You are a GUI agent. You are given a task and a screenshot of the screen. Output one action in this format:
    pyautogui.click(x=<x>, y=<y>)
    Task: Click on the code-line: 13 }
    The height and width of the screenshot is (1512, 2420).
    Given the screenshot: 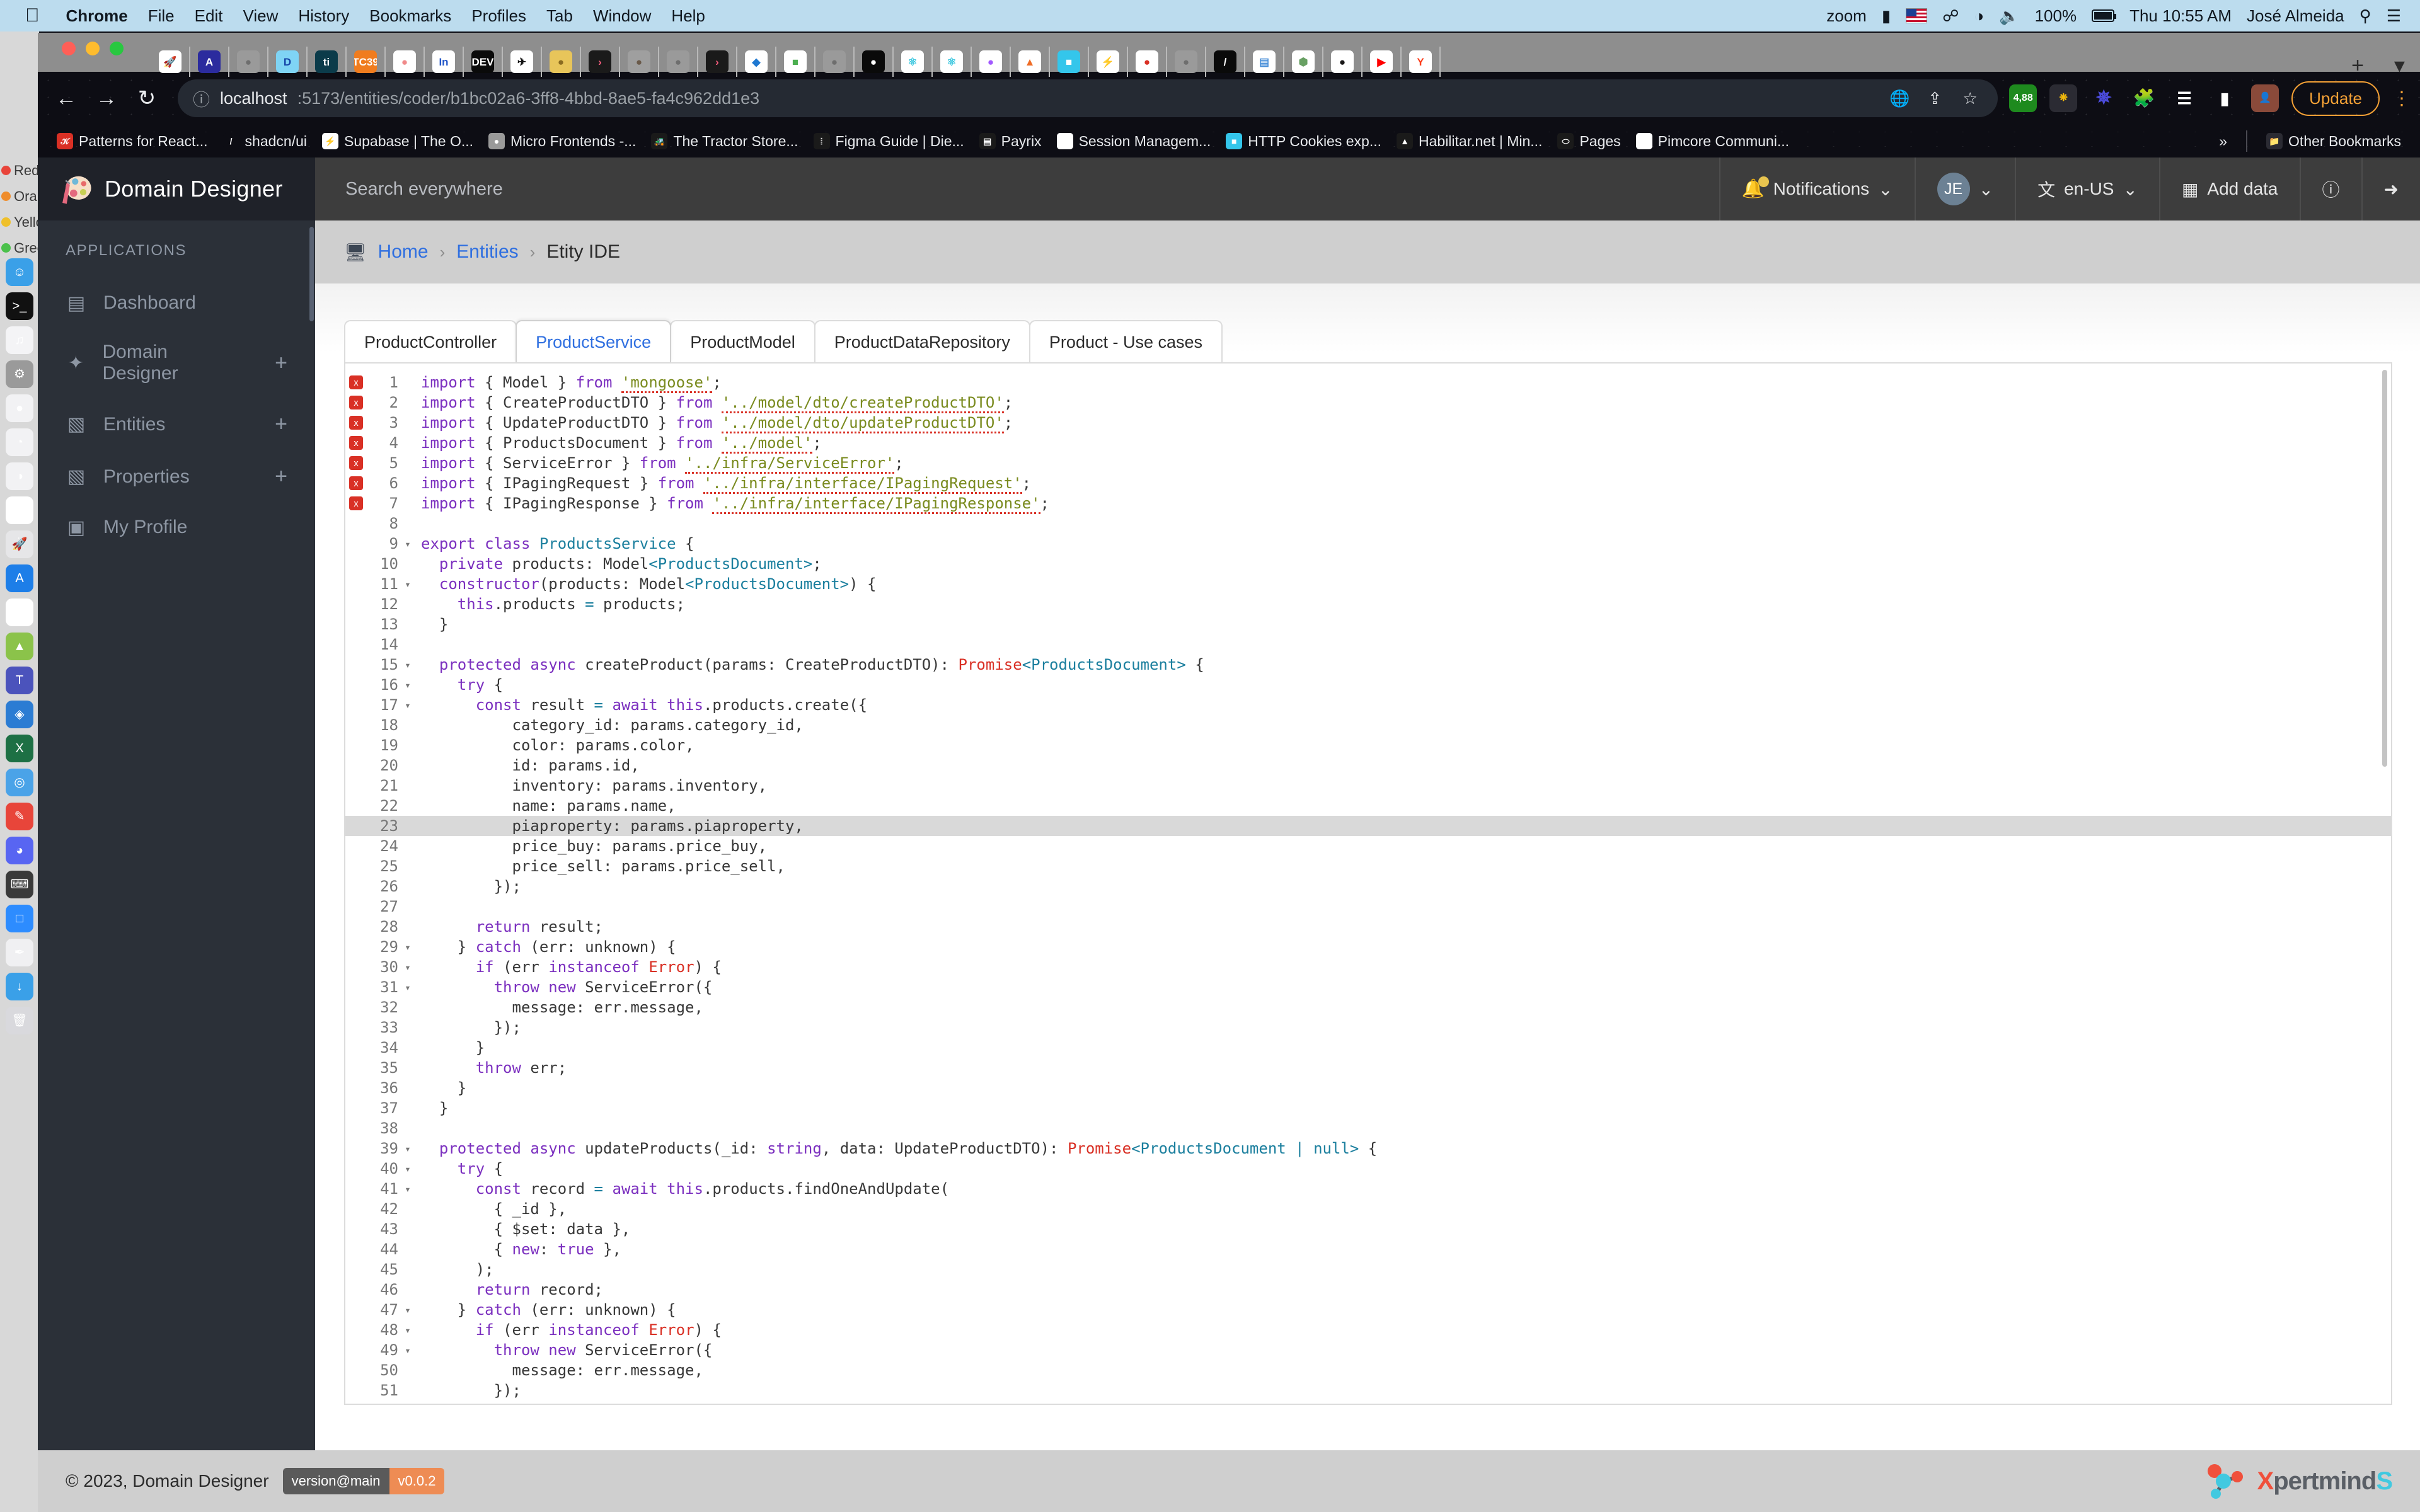 What is the action you would take?
    pyautogui.click(x=1368, y=624)
    